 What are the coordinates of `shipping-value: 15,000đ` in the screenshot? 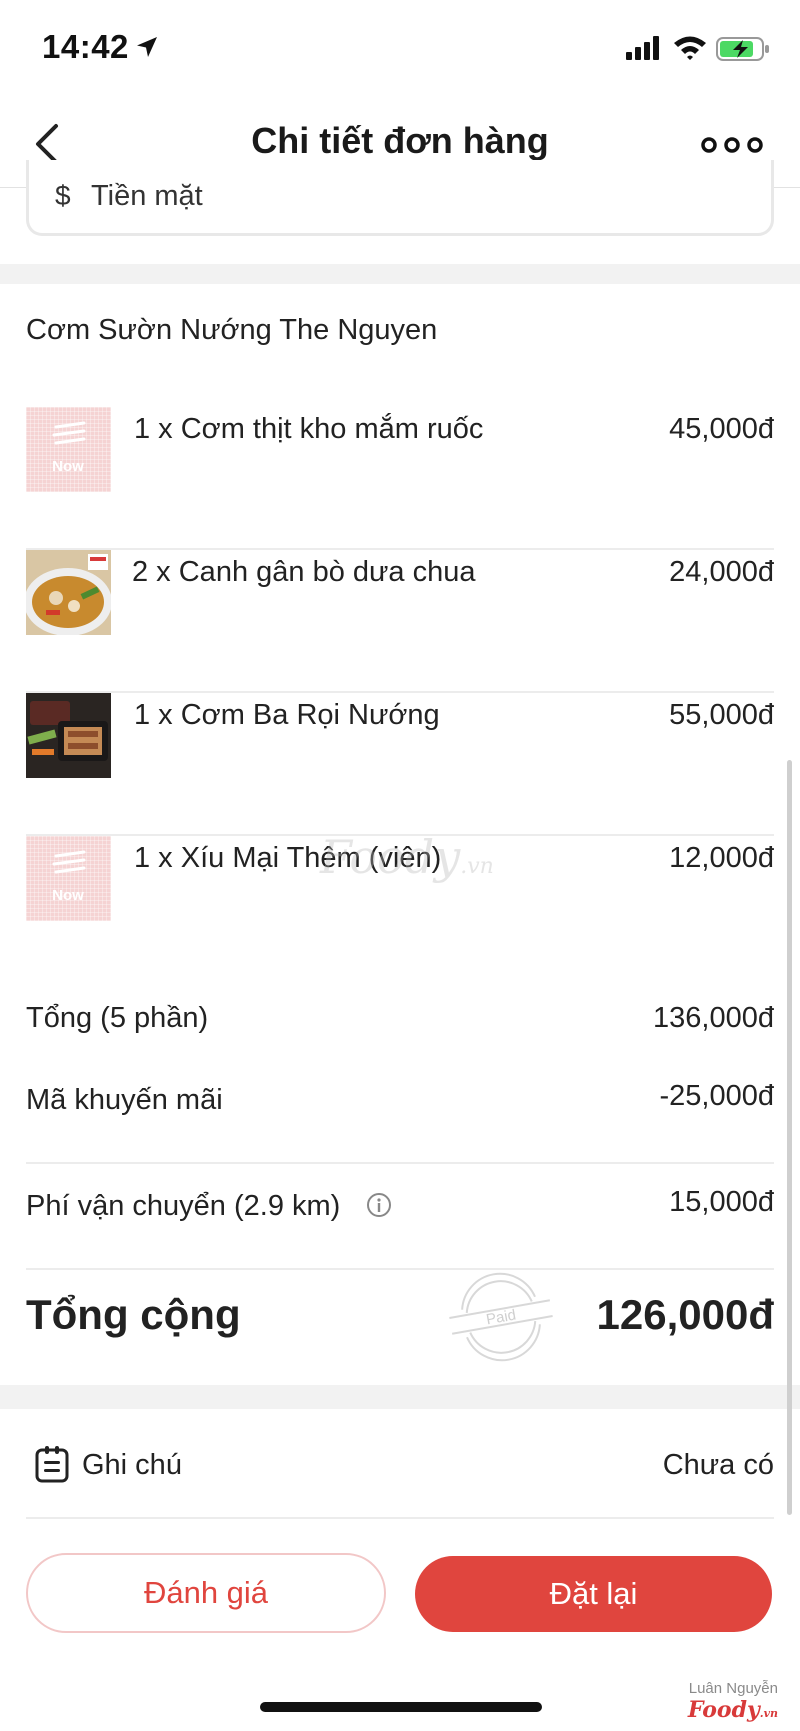 It's located at (721, 1202).